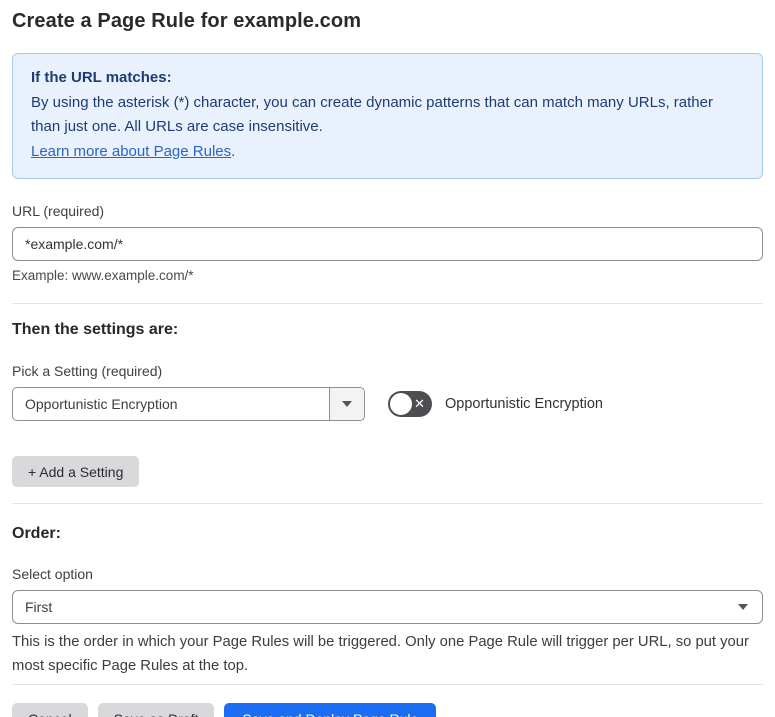 Image resolution: width=775 pixels, height=717 pixels. I want to click on learn-more-link: Learn more about Page Rules, so click(131, 151).